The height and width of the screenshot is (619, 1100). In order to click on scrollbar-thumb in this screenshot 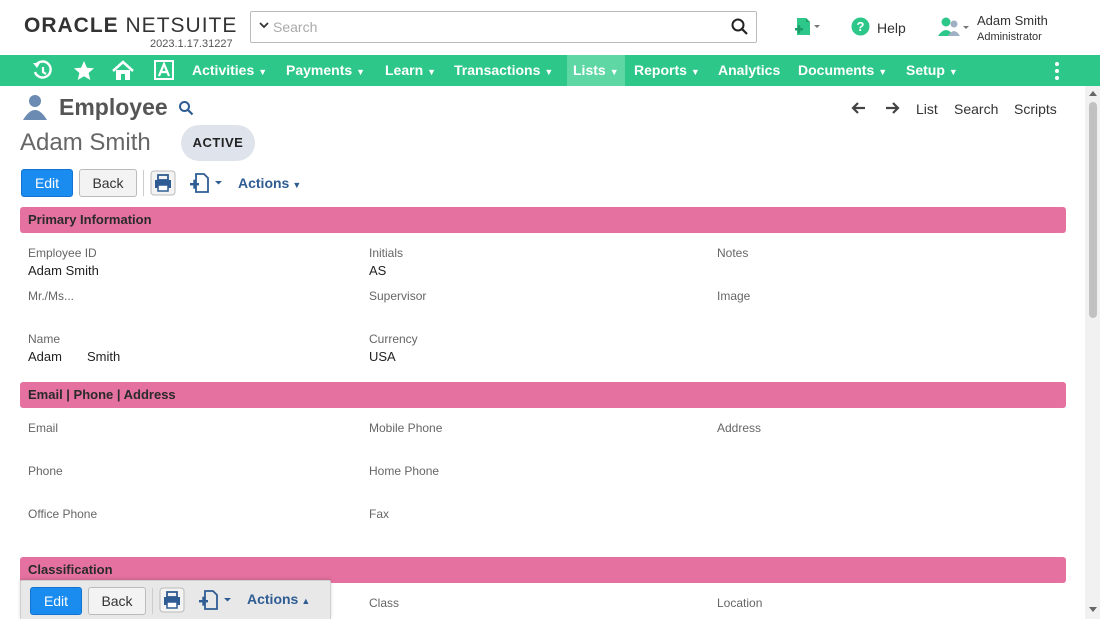, I will do `click(1093, 210)`.